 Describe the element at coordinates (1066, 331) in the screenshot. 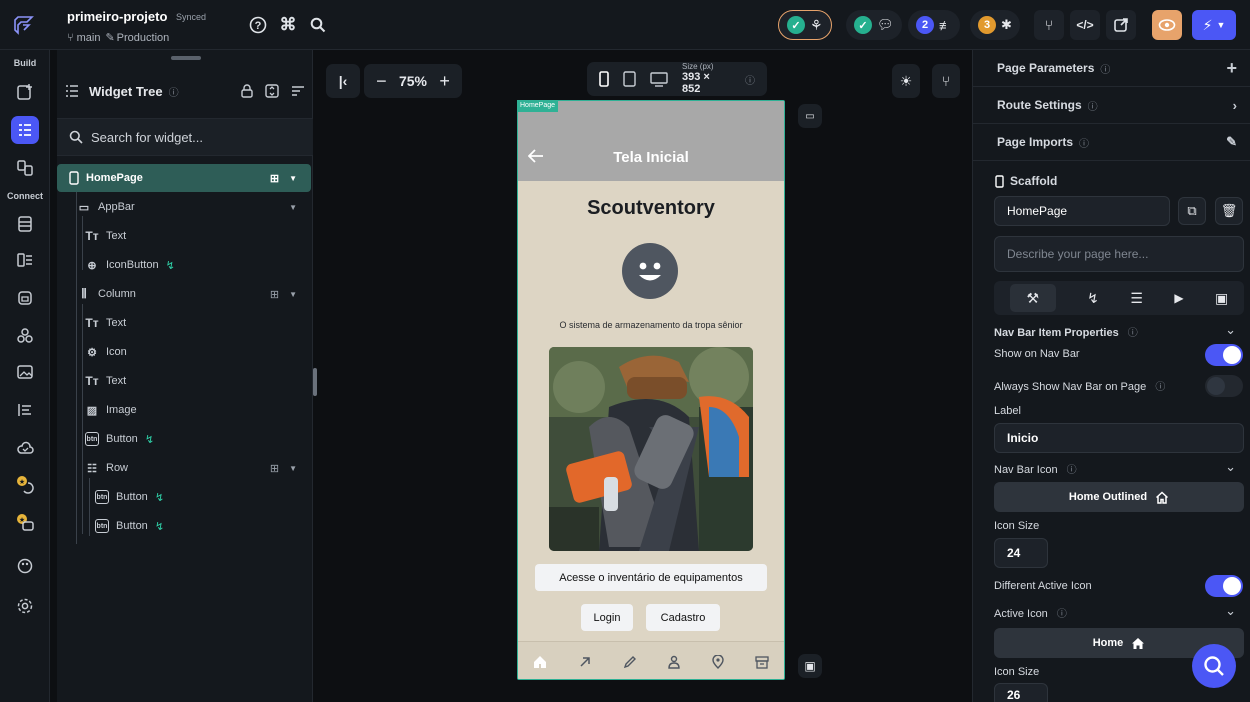

I see `nav-section-header: Nav Bar Item Properties ⓘ` at that location.